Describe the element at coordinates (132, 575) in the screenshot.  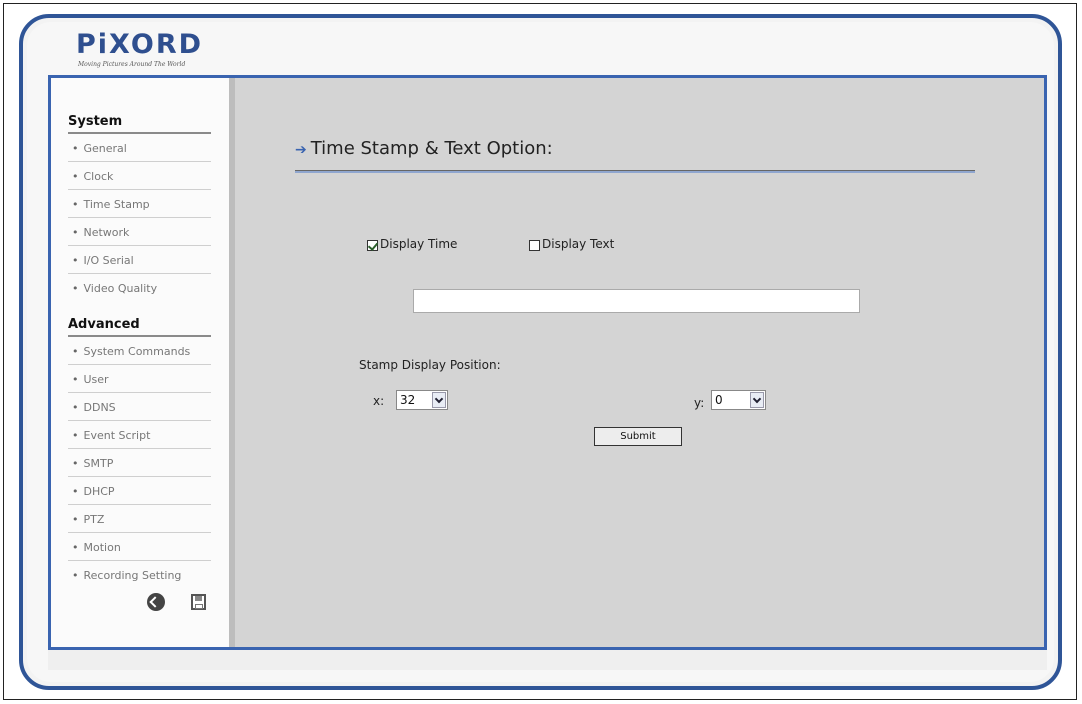
I see `sidebar-item-label: Recording Setting` at that location.